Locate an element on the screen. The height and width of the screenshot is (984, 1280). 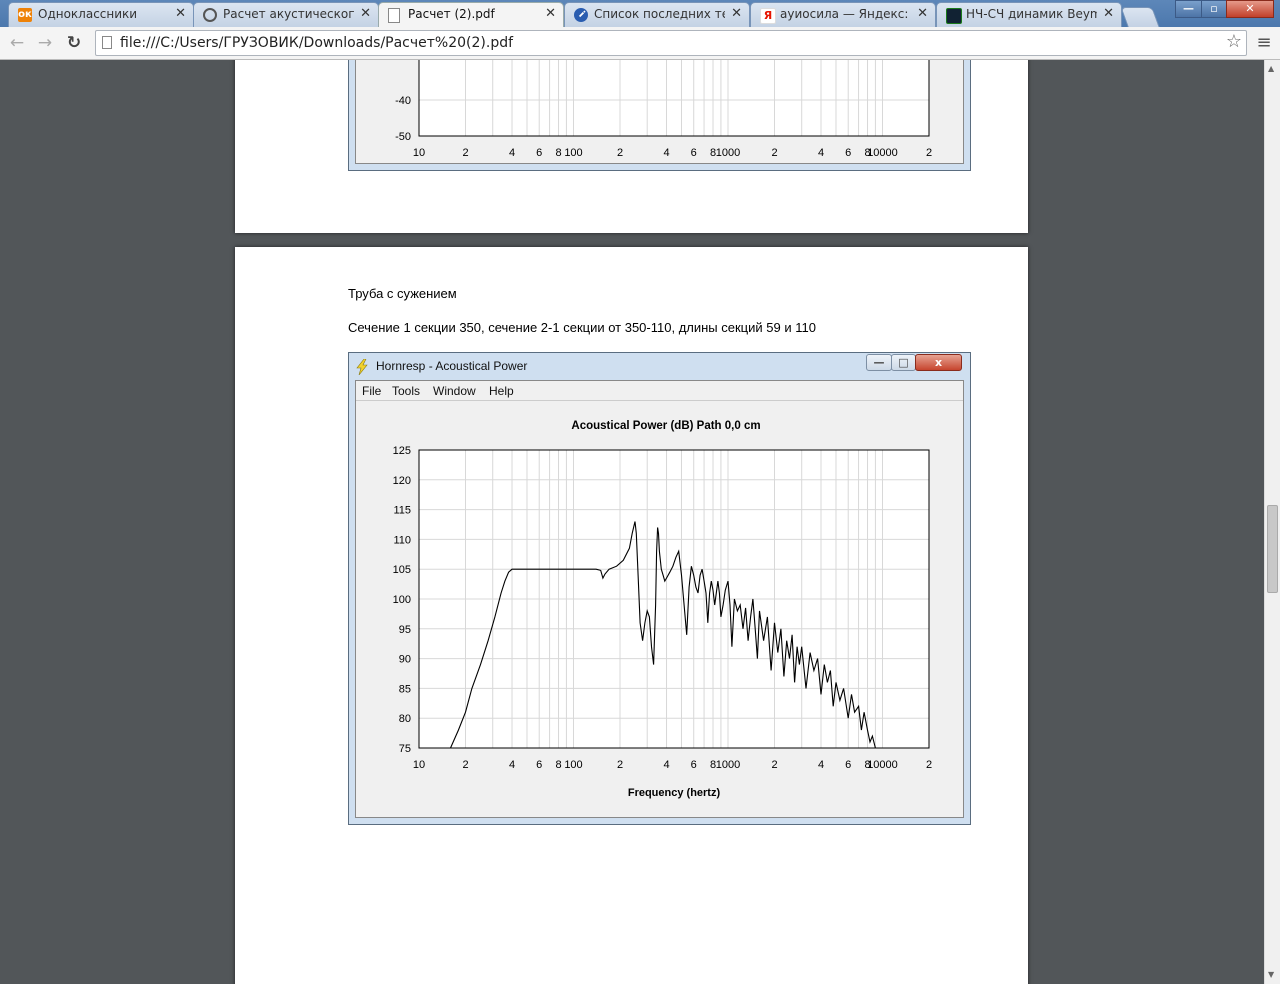
tab-beyma: НЧ-СЧ динамик Beyma ✕ is located at coordinates (1029, 14).